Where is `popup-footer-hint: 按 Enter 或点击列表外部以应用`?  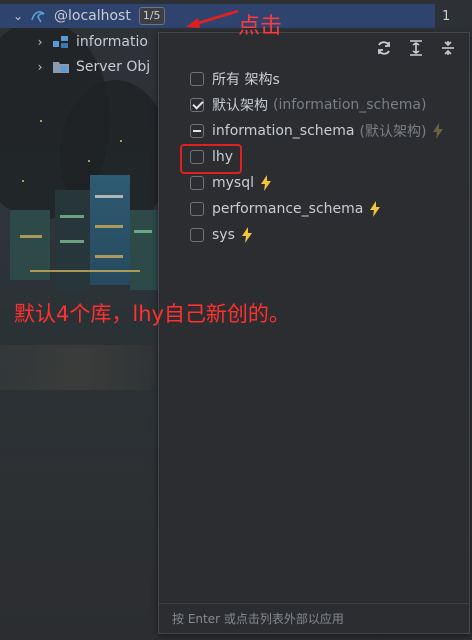
popup-footer-hint: 按 Enter 或点击列表外部以应用 is located at coordinates (314, 618).